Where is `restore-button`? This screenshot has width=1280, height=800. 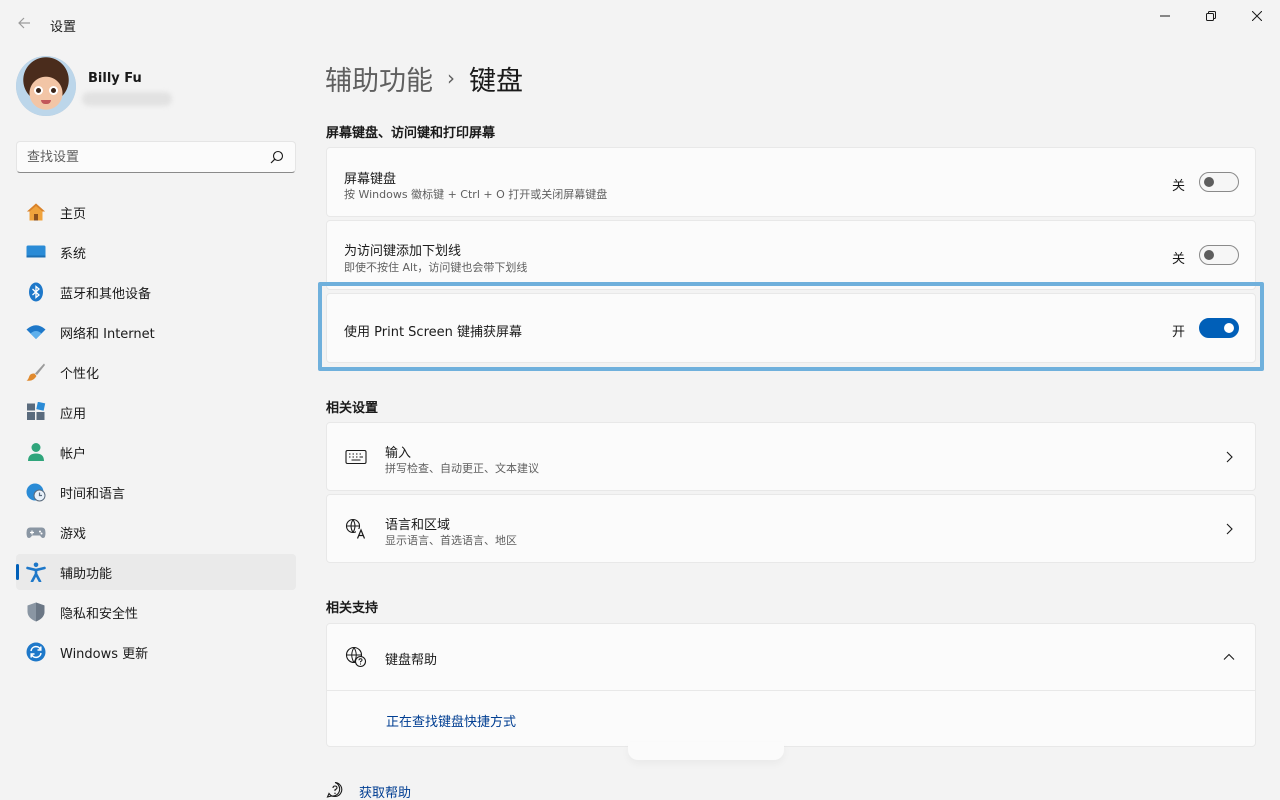
restore-button is located at coordinates (1211, 16).